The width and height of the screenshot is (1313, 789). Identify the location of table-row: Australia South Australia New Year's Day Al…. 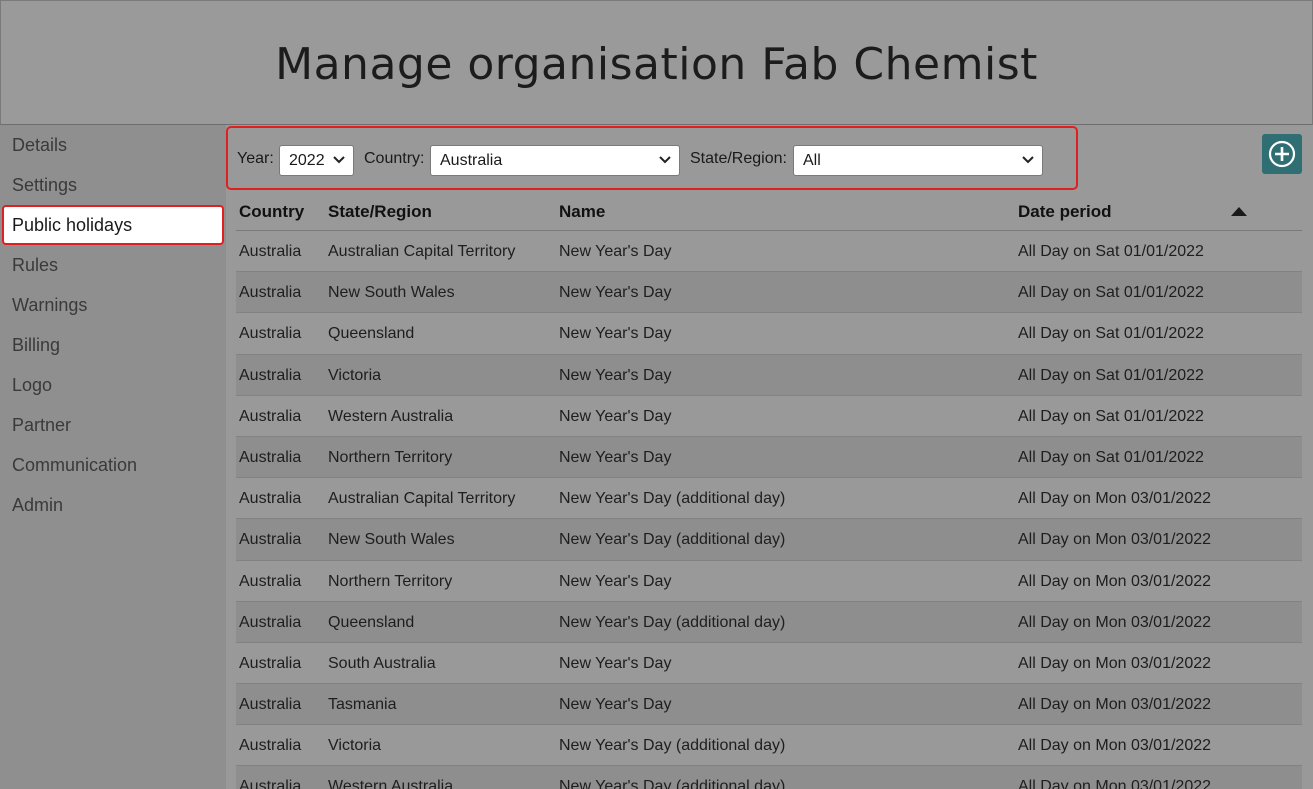
(769, 664).